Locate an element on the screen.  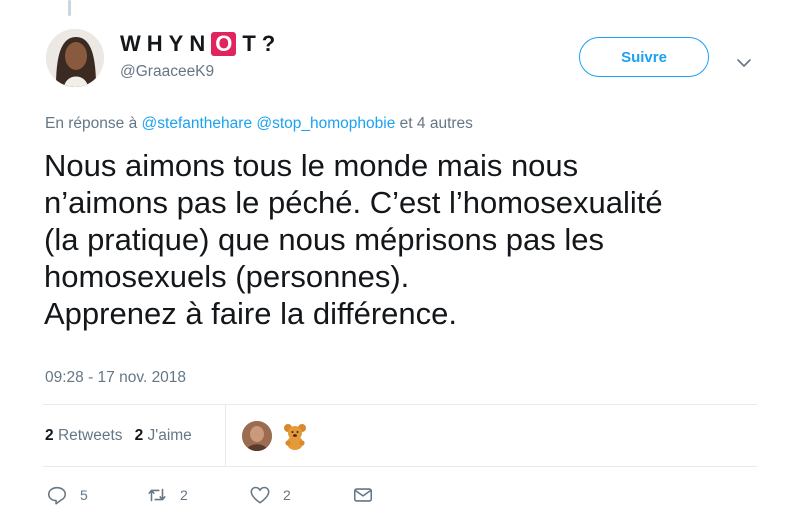
like-action: 2 is located at coordinates (270, 495).